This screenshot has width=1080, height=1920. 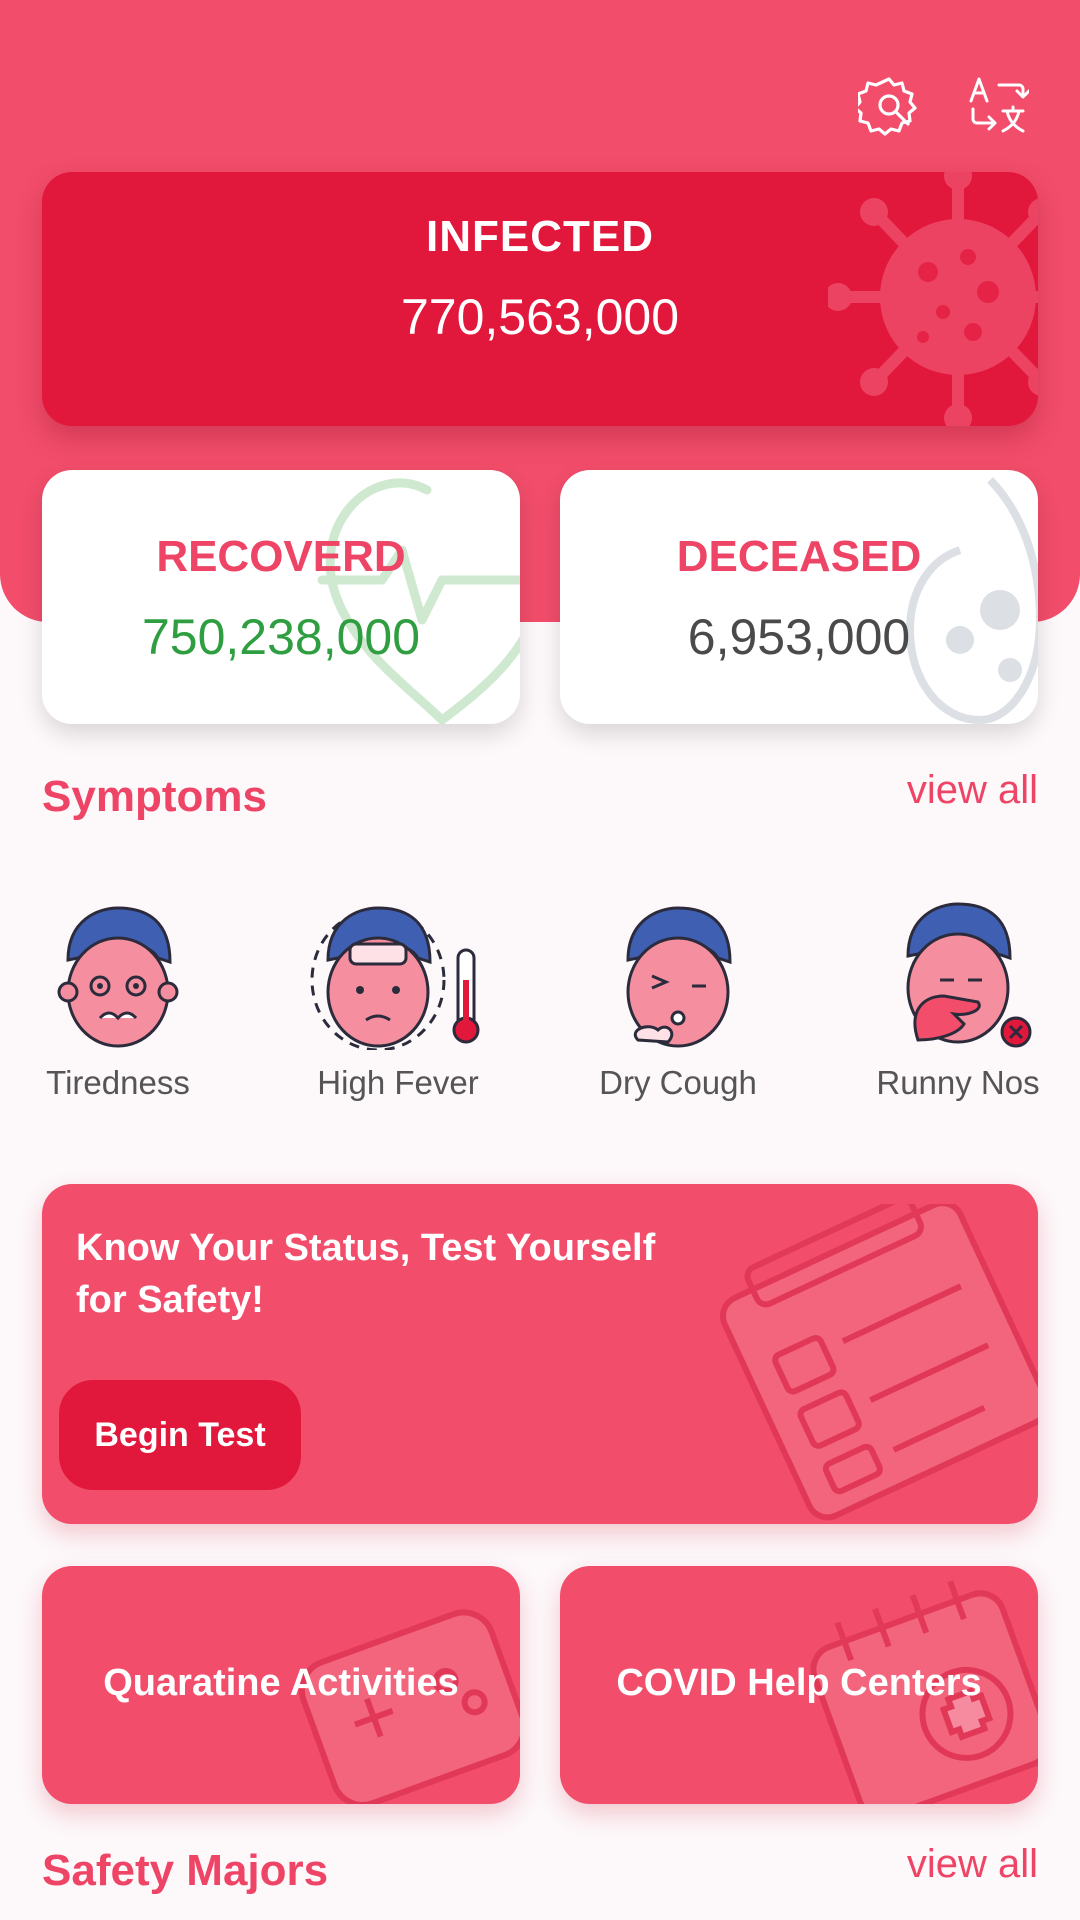 What do you see at coordinates (678, 1082) in the screenshot?
I see `symptom-label: Dry Cough` at bounding box center [678, 1082].